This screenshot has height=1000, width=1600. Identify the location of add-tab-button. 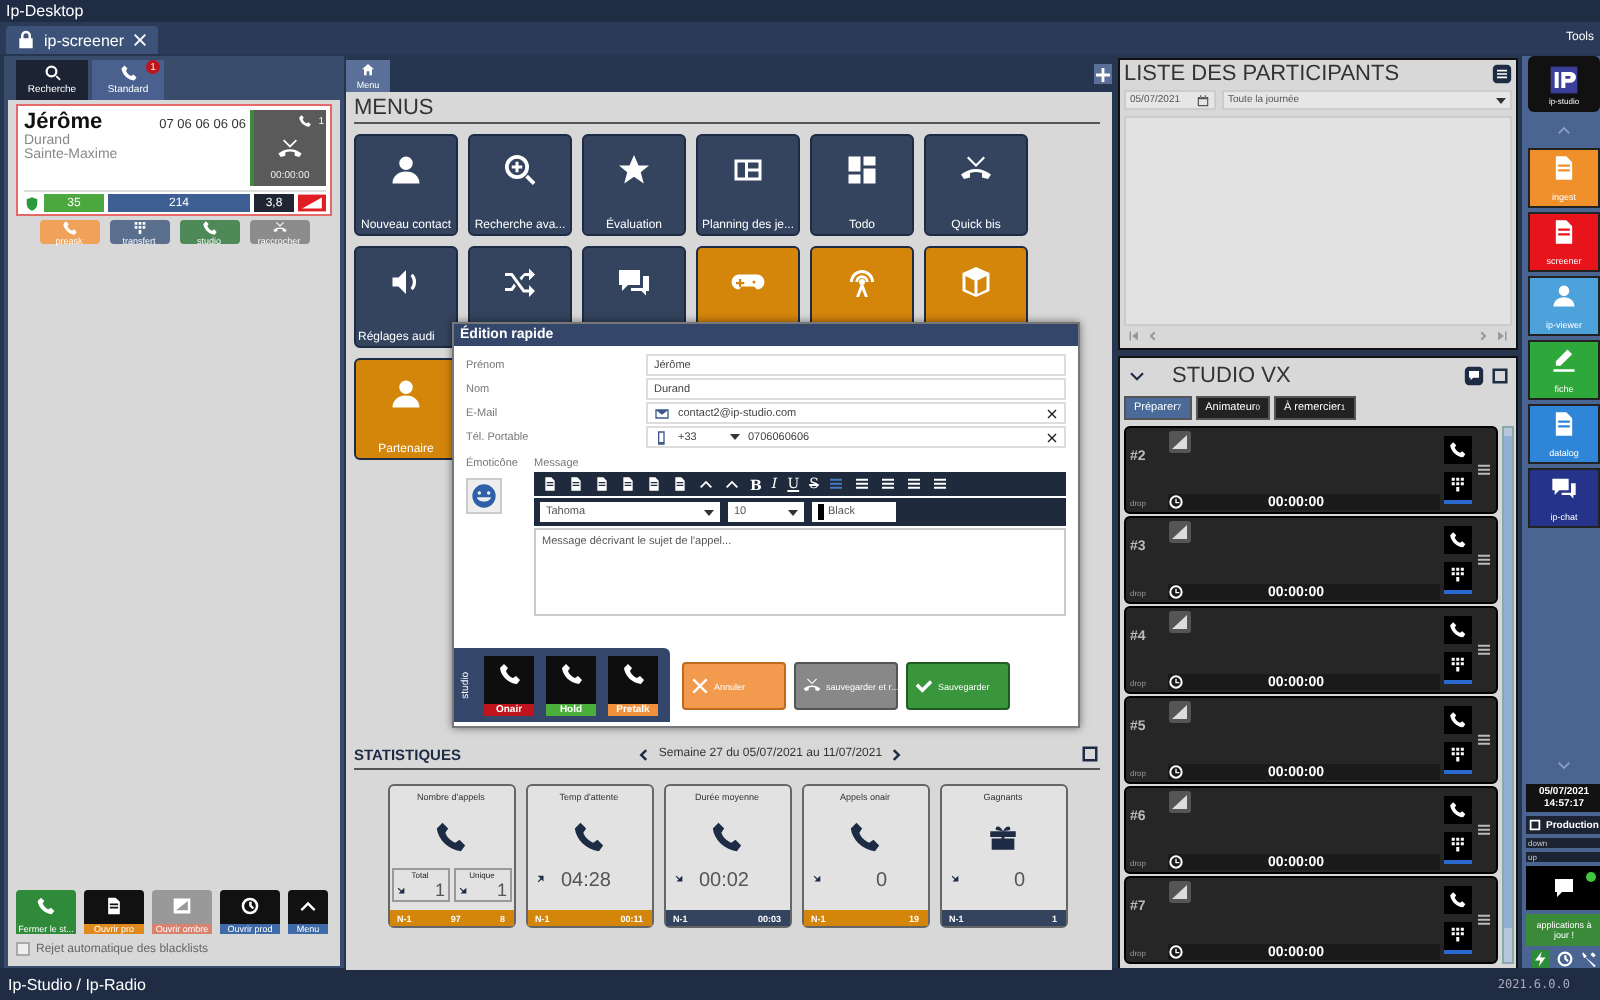
(1103, 74).